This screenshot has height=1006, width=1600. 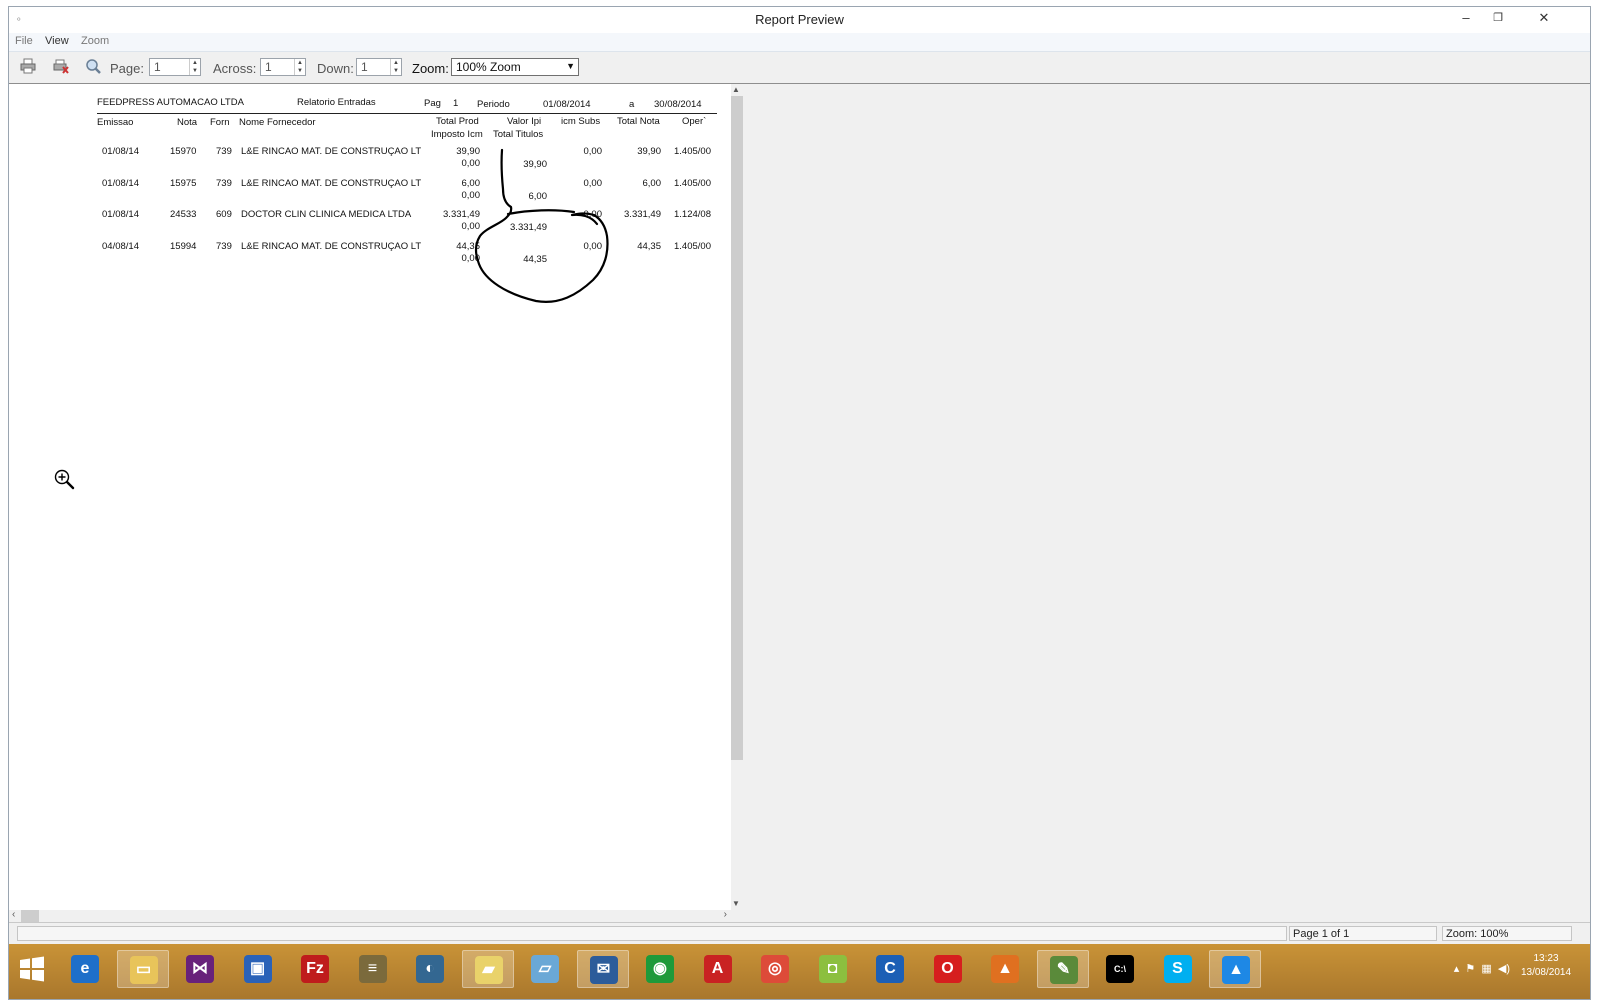 I want to click on notes-app-taskbar-button: ▱, so click(x=545, y=969).